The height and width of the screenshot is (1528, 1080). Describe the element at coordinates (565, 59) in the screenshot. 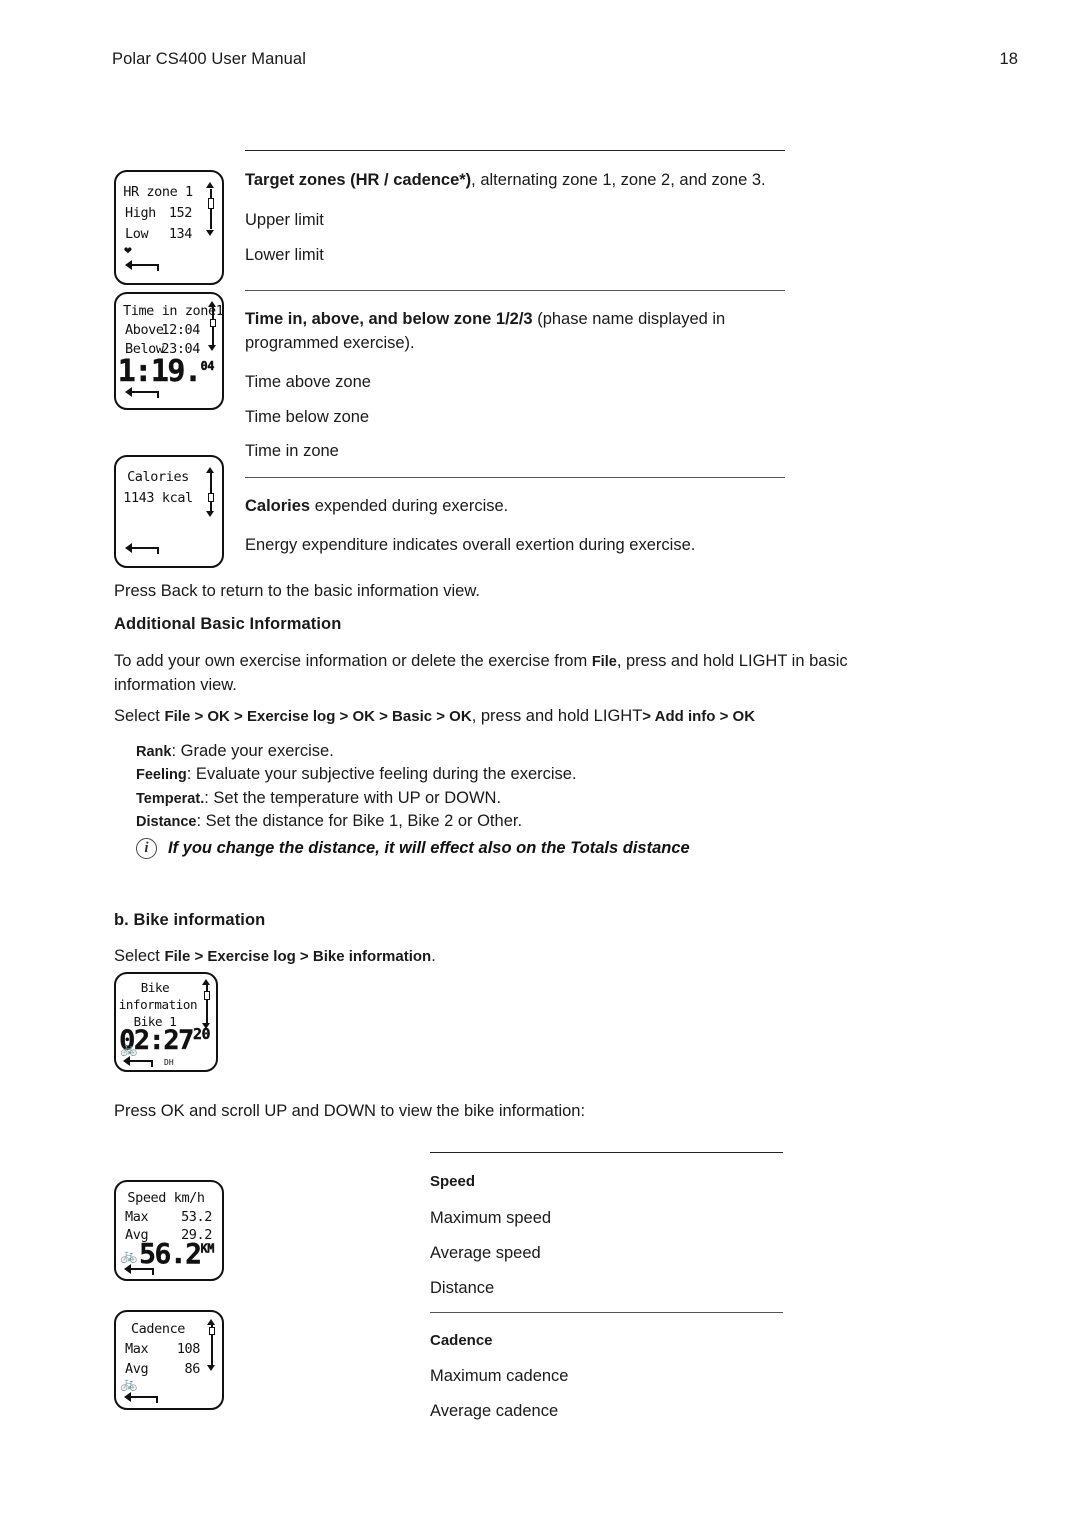

I see `page-header: Polar CS400 User Manual 18` at that location.